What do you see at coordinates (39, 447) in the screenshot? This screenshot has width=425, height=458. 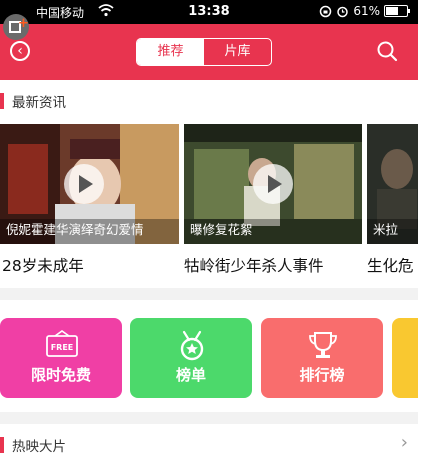 I see `hot-section-title: 热映大片` at bounding box center [39, 447].